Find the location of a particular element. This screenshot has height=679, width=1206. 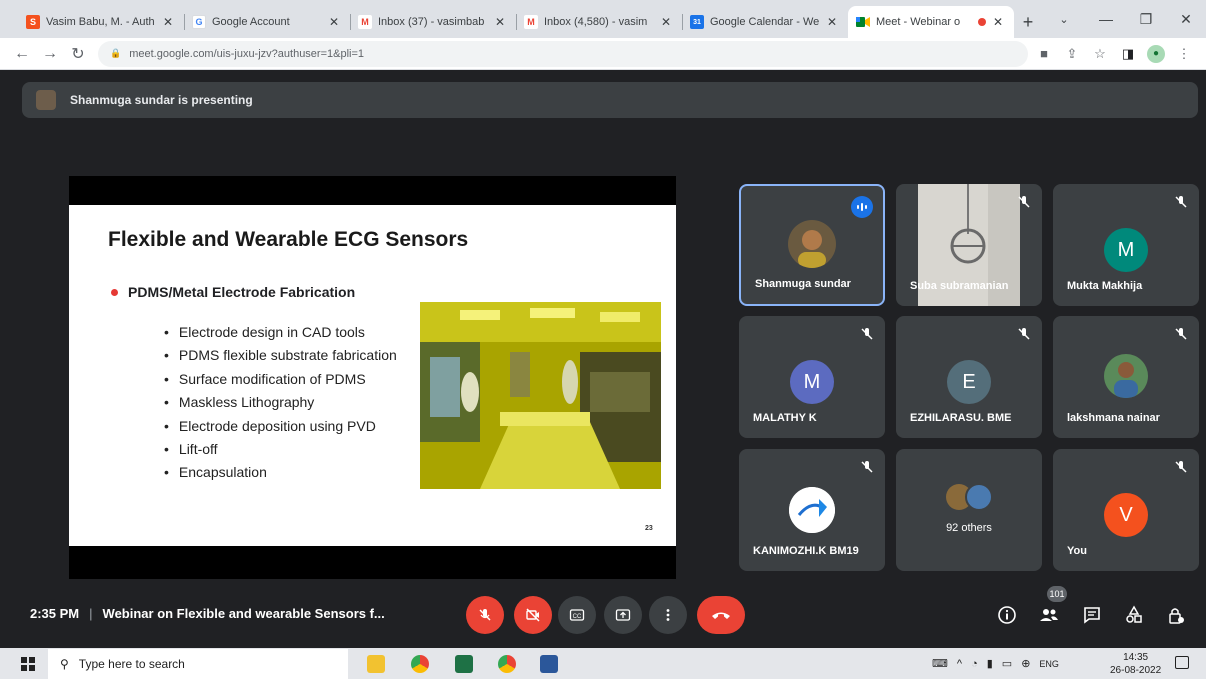

others-tile: 92 others is located at coordinates (969, 510).